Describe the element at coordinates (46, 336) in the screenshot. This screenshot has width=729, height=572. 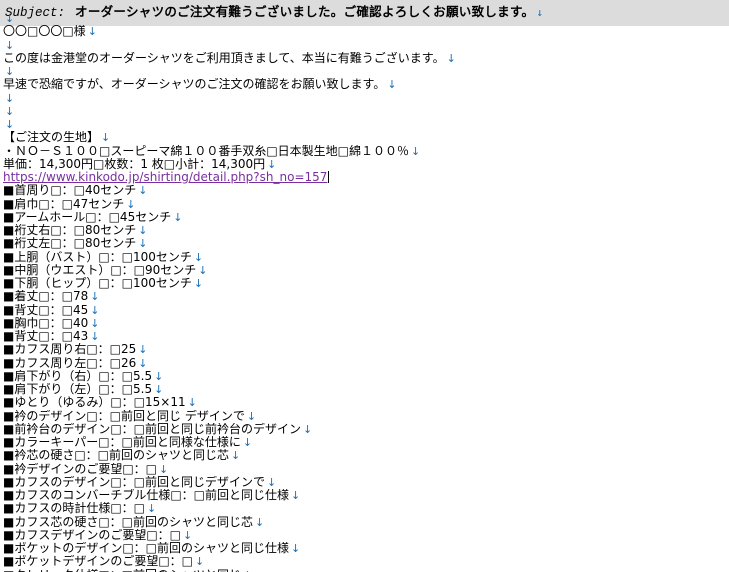
I see `line-text: ■背丈□：□43` at that location.